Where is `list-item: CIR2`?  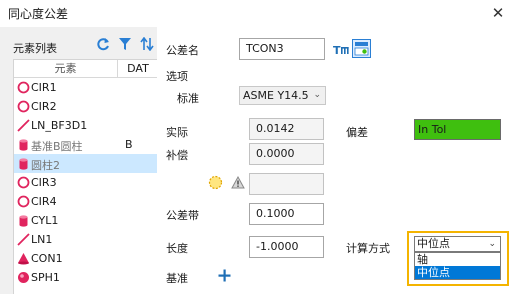 list-item: CIR2 is located at coordinates (85, 106).